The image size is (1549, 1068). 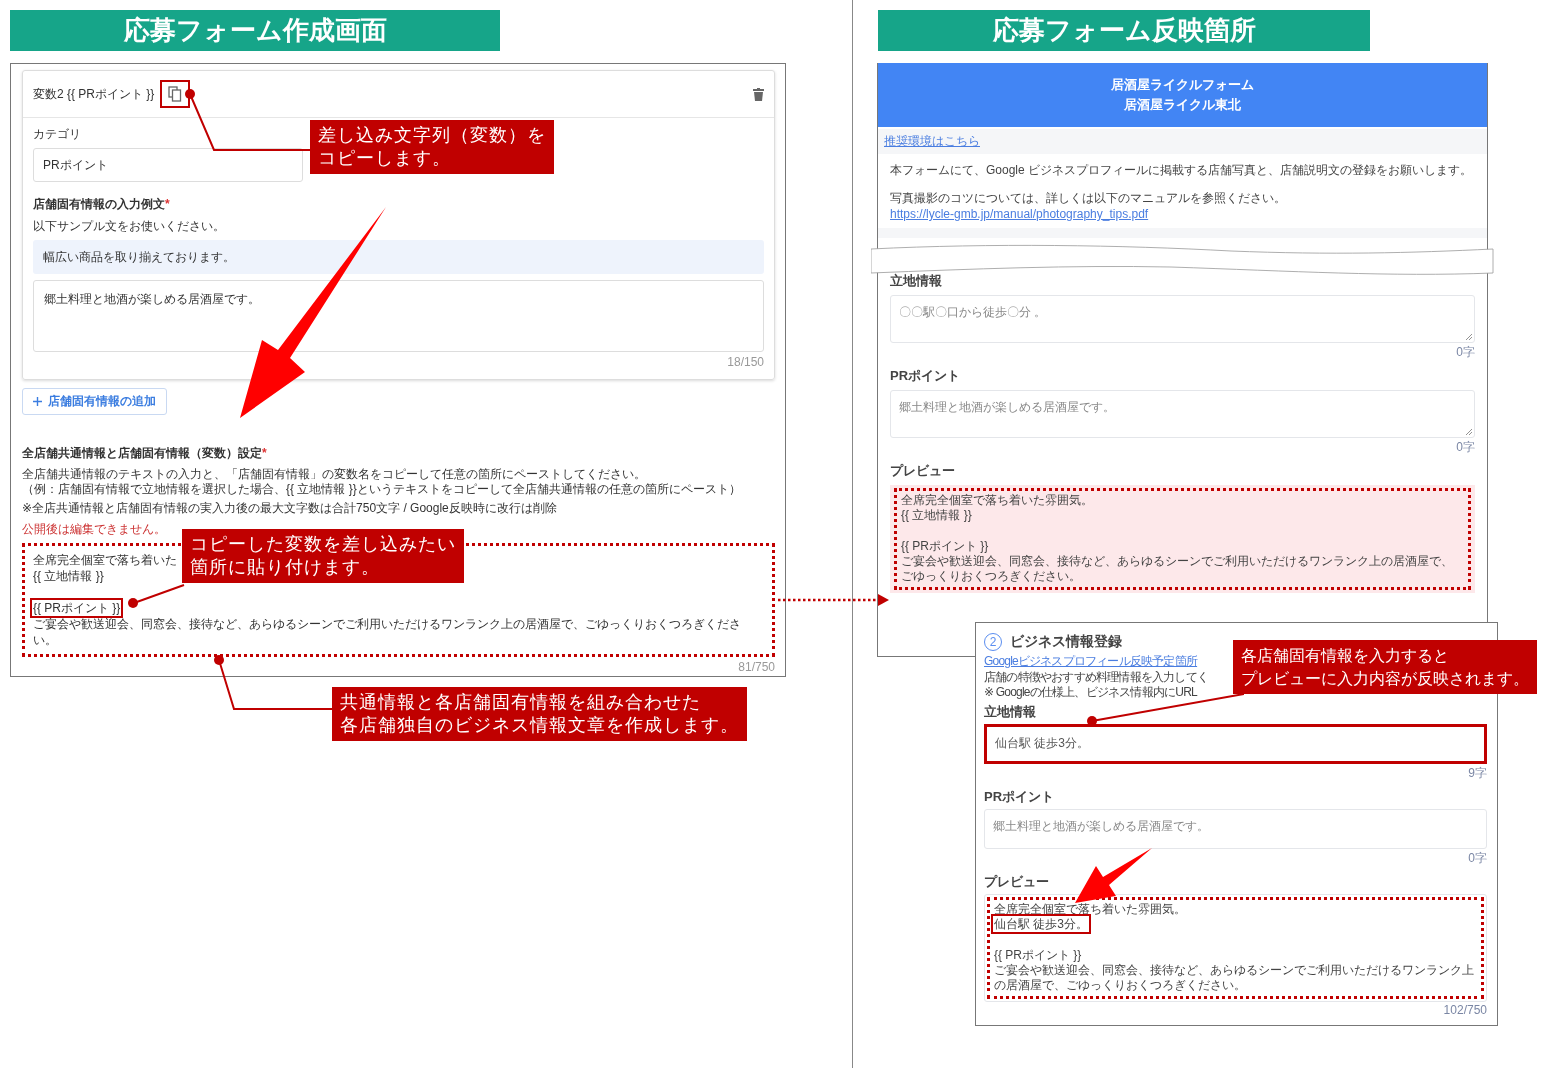 What do you see at coordinates (1124, 30) in the screenshot?
I see `section-heading: 応募フォーム反映箇所` at bounding box center [1124, 30].